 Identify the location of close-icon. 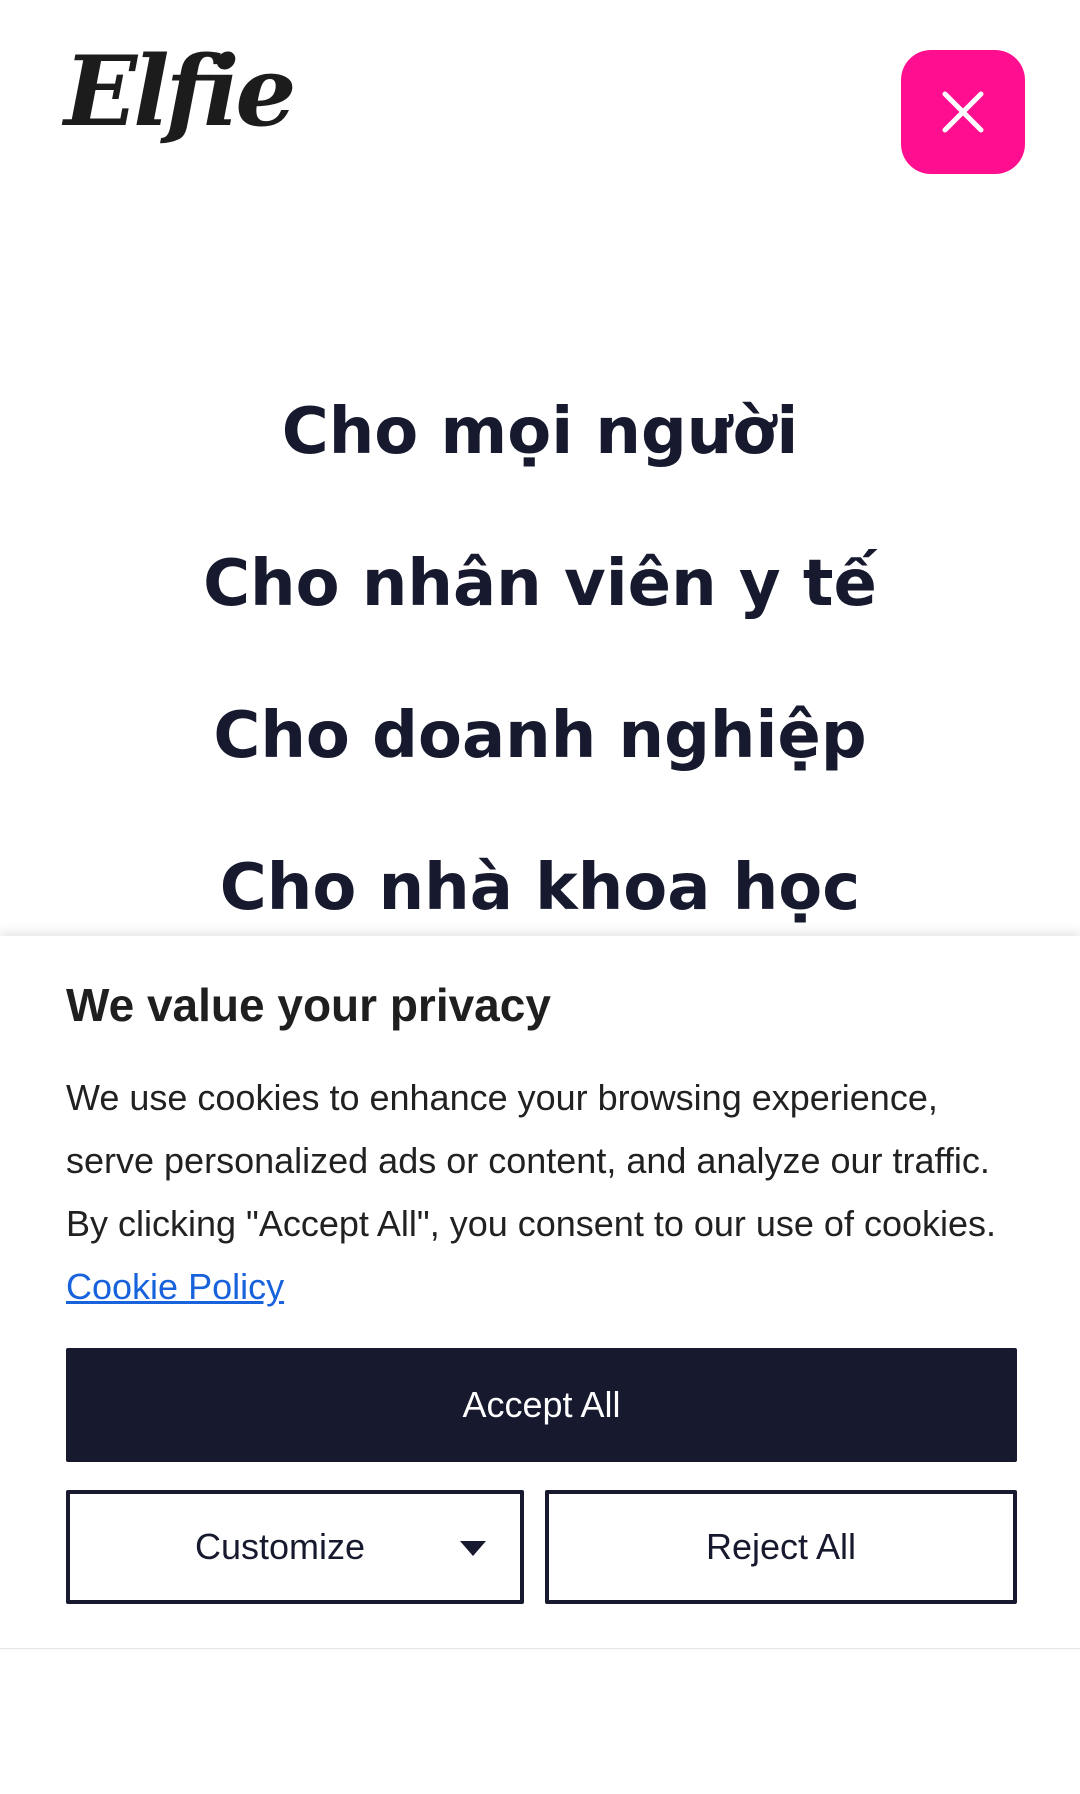
(963, 112).